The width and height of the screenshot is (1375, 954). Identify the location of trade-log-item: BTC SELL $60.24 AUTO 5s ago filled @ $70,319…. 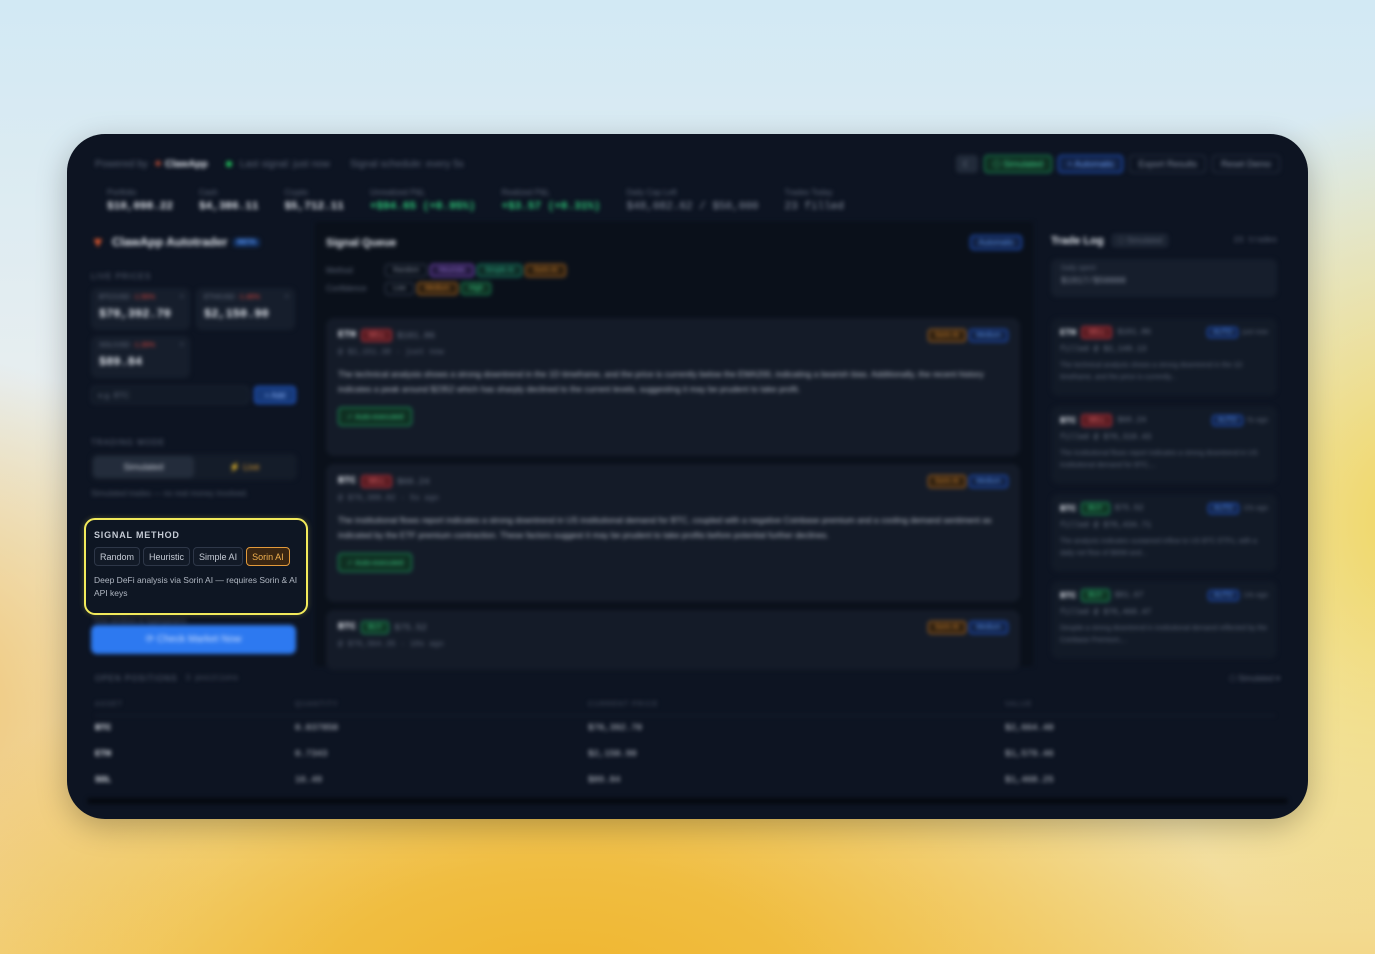
(1164, 445).